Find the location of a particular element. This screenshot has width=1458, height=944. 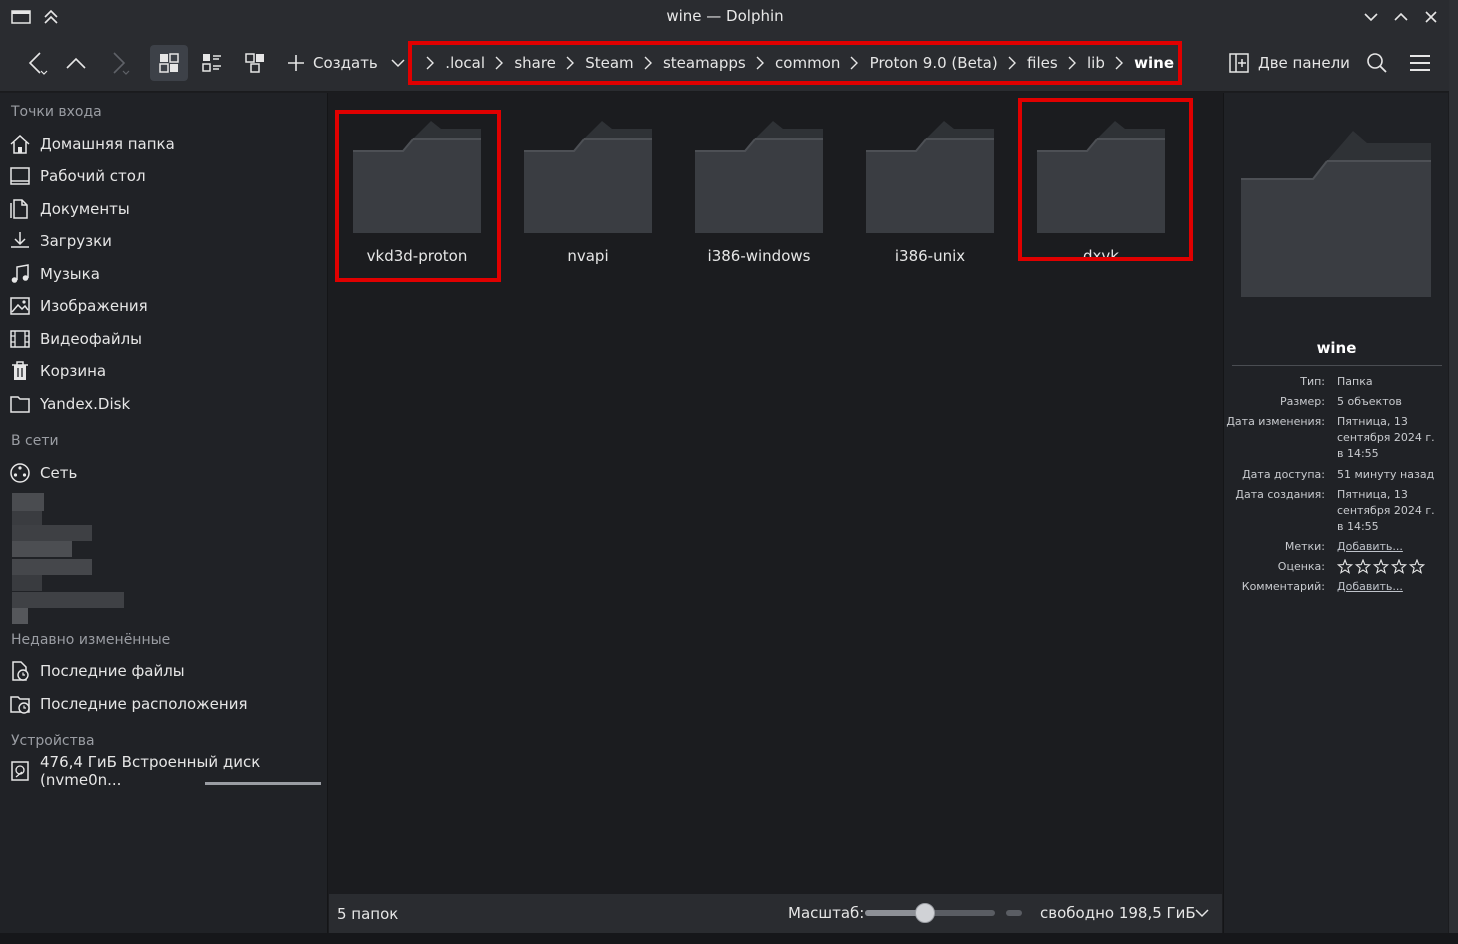

close-icon is located at coordinates (1431, 17).